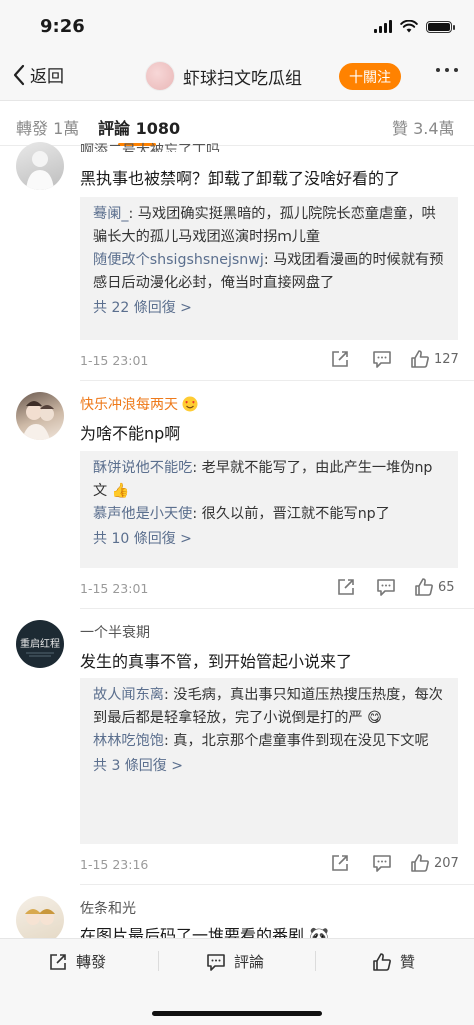 The height and width of the screenshot is (1025, 474). What do you see at coordinates (269, 538) in the screenshot?
I see `view-more-replies-link: 共 10 條回復 >` at bounding box center [269, 538].